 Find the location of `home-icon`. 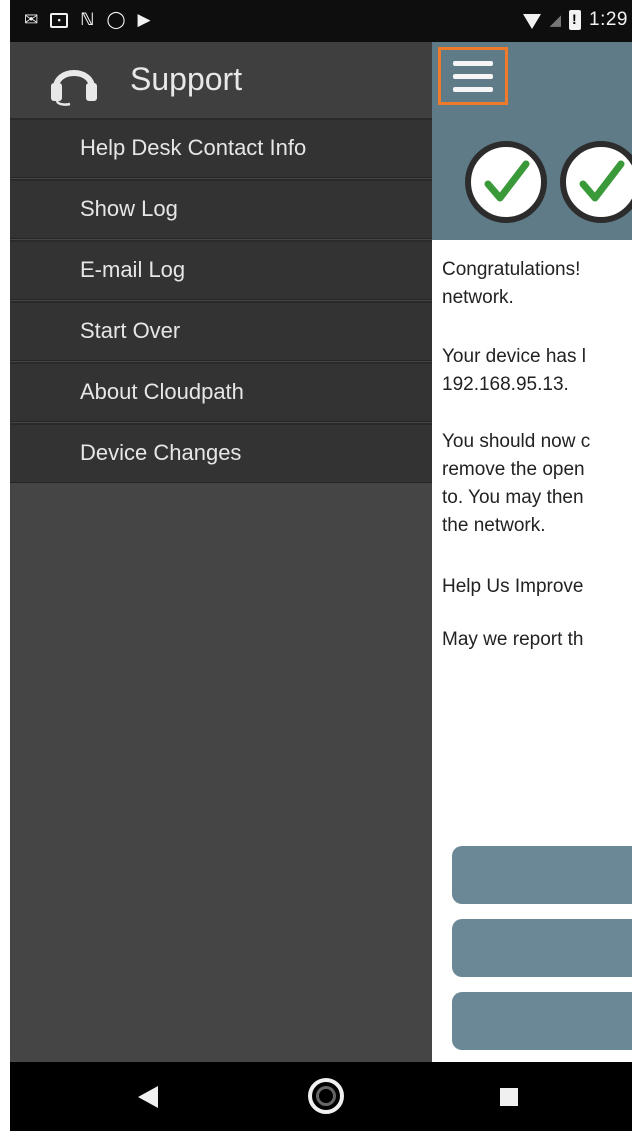

home-icon is located at coordinates (326, 1096).